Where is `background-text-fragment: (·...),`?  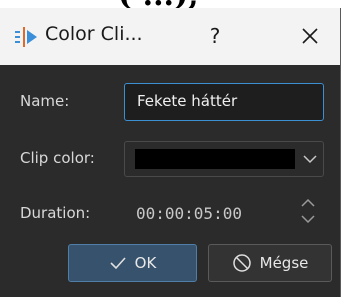
background-text-fragment: (·...), is located at coordinates (172, 4).